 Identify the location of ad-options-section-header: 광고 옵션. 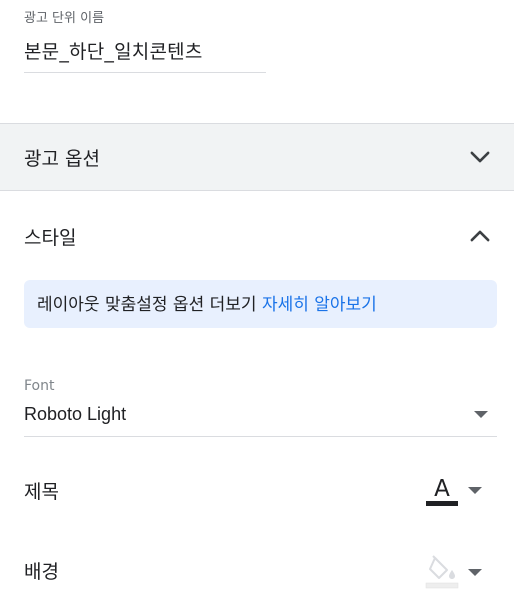
(257, 157).